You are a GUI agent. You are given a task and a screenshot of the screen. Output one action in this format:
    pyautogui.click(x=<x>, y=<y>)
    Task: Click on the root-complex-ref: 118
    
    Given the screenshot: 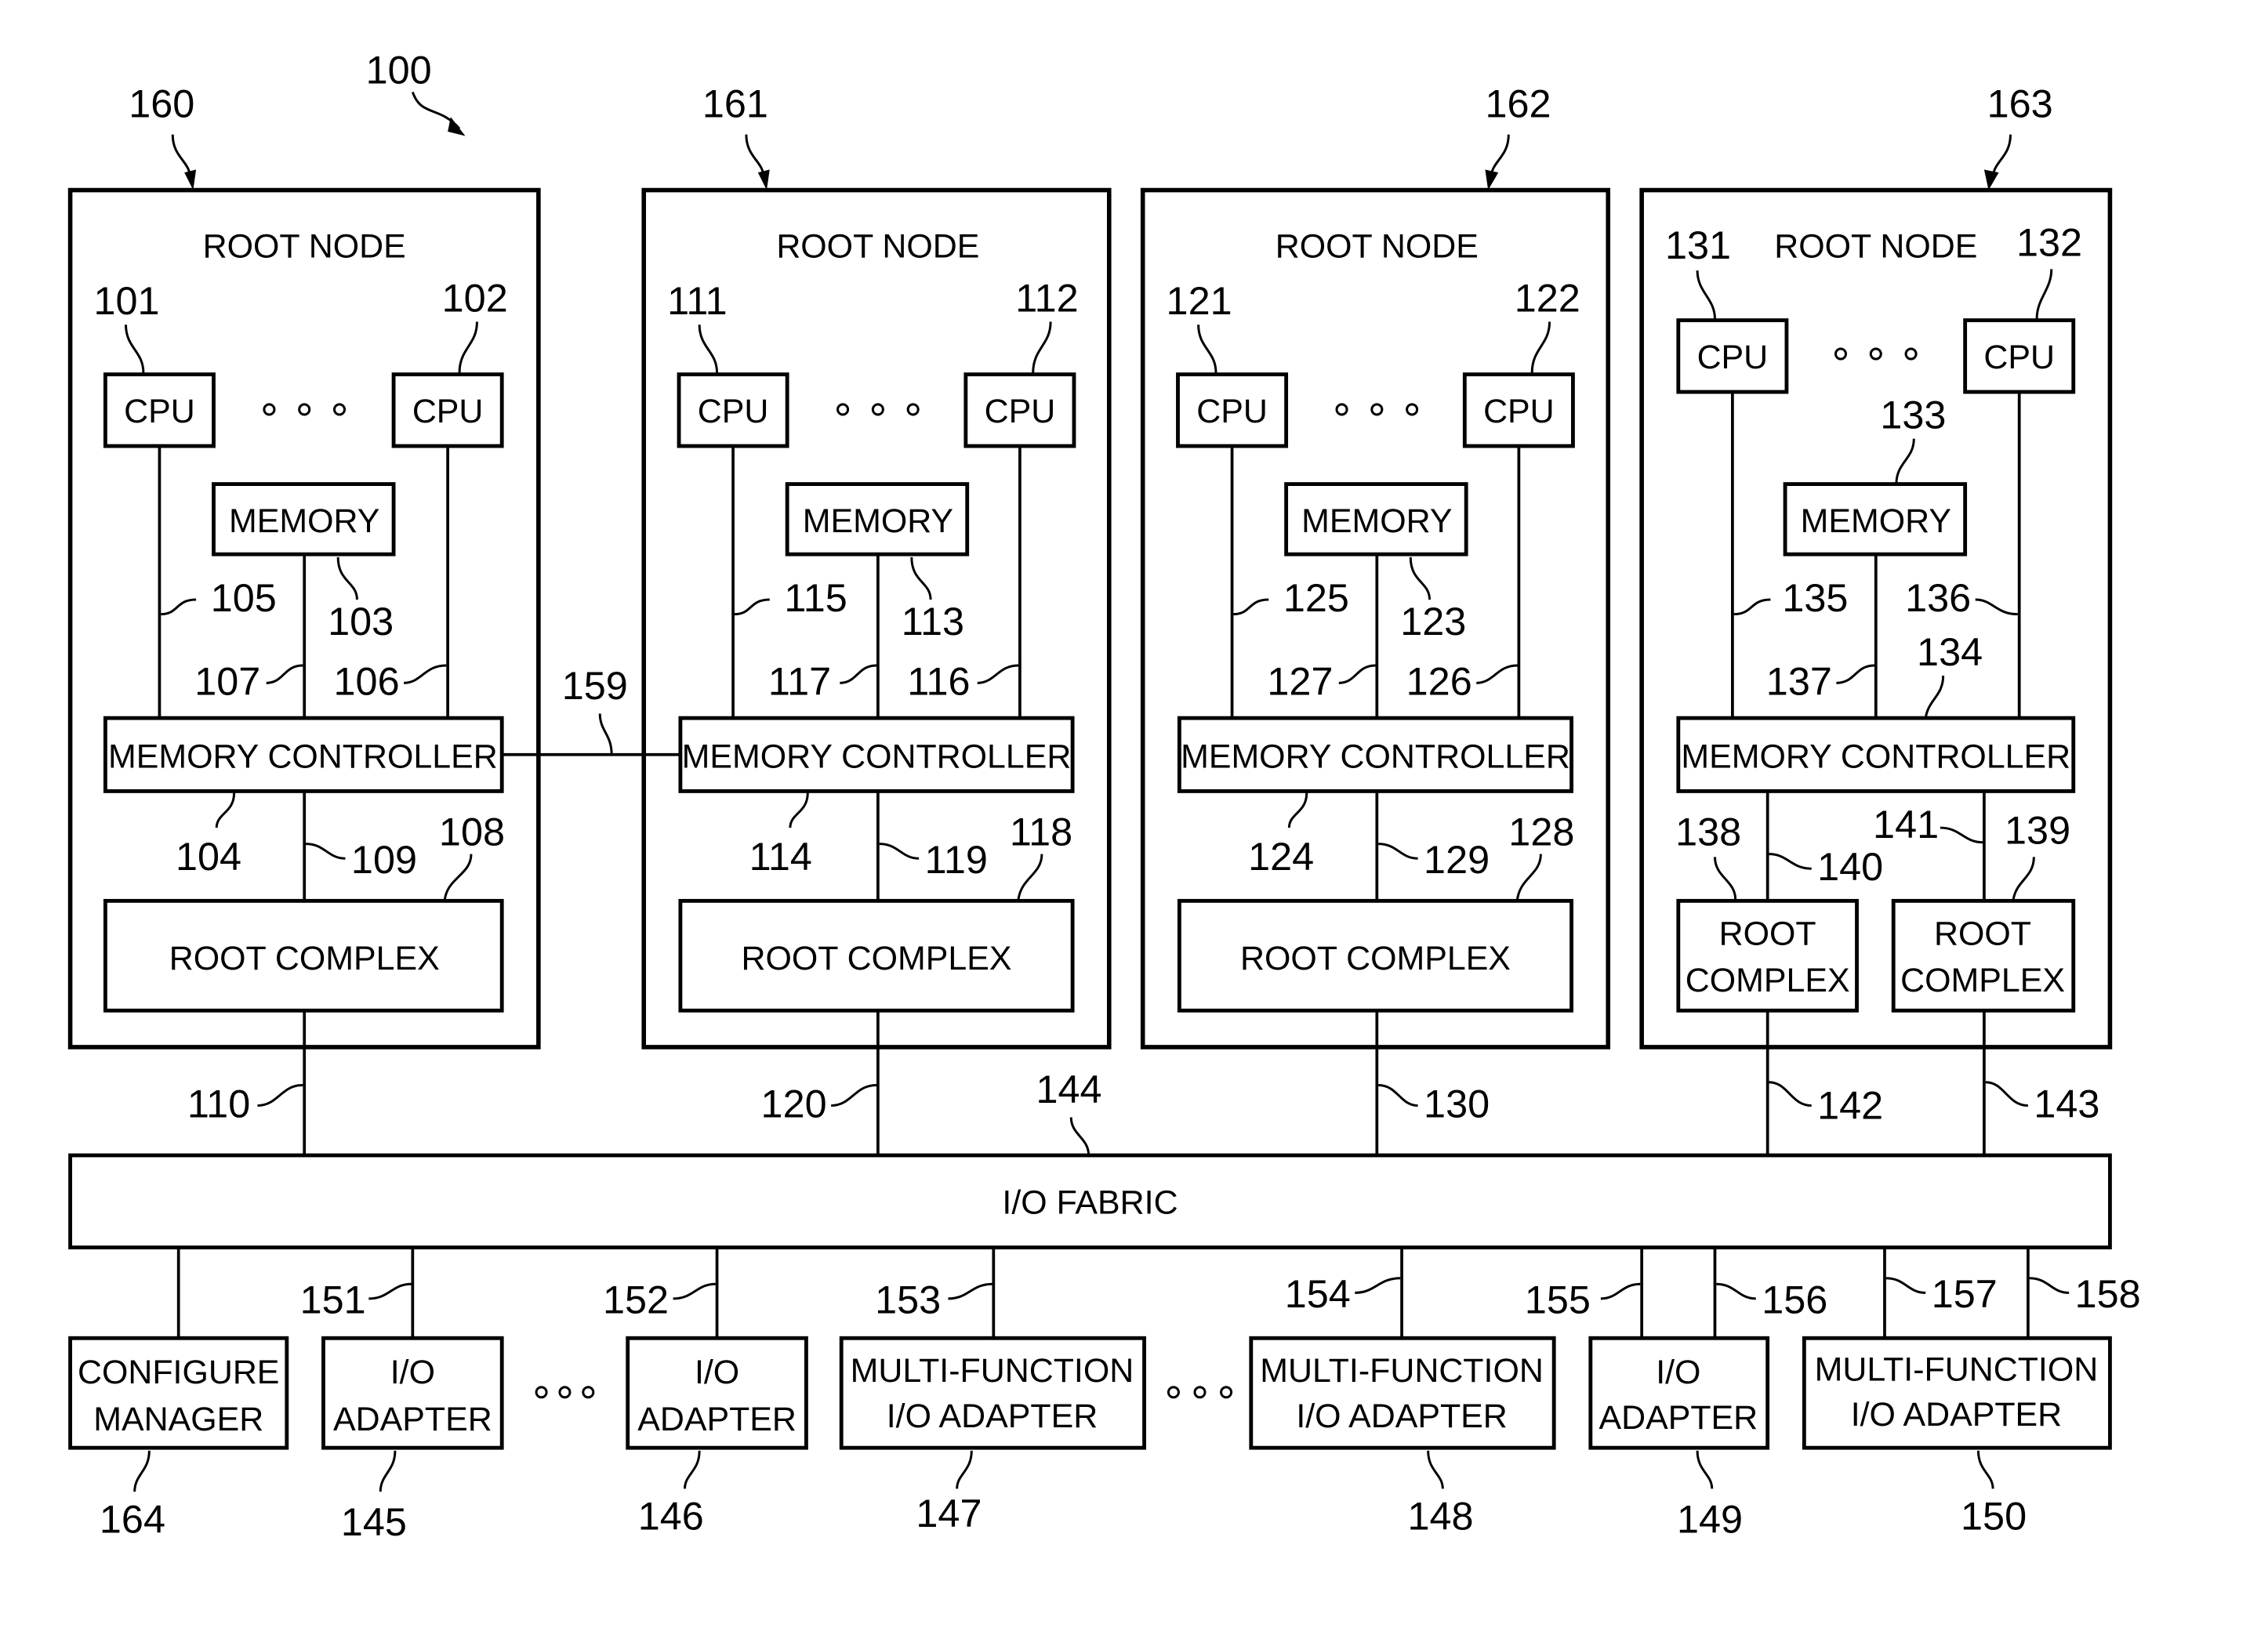 What is the action you would take?
    pyautogui.click(x=1041, y=832)
    